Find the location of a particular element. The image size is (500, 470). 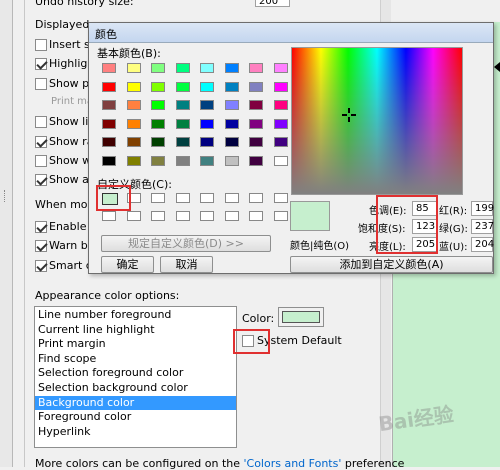

splitter-dots is located at coordinates (6, 196).